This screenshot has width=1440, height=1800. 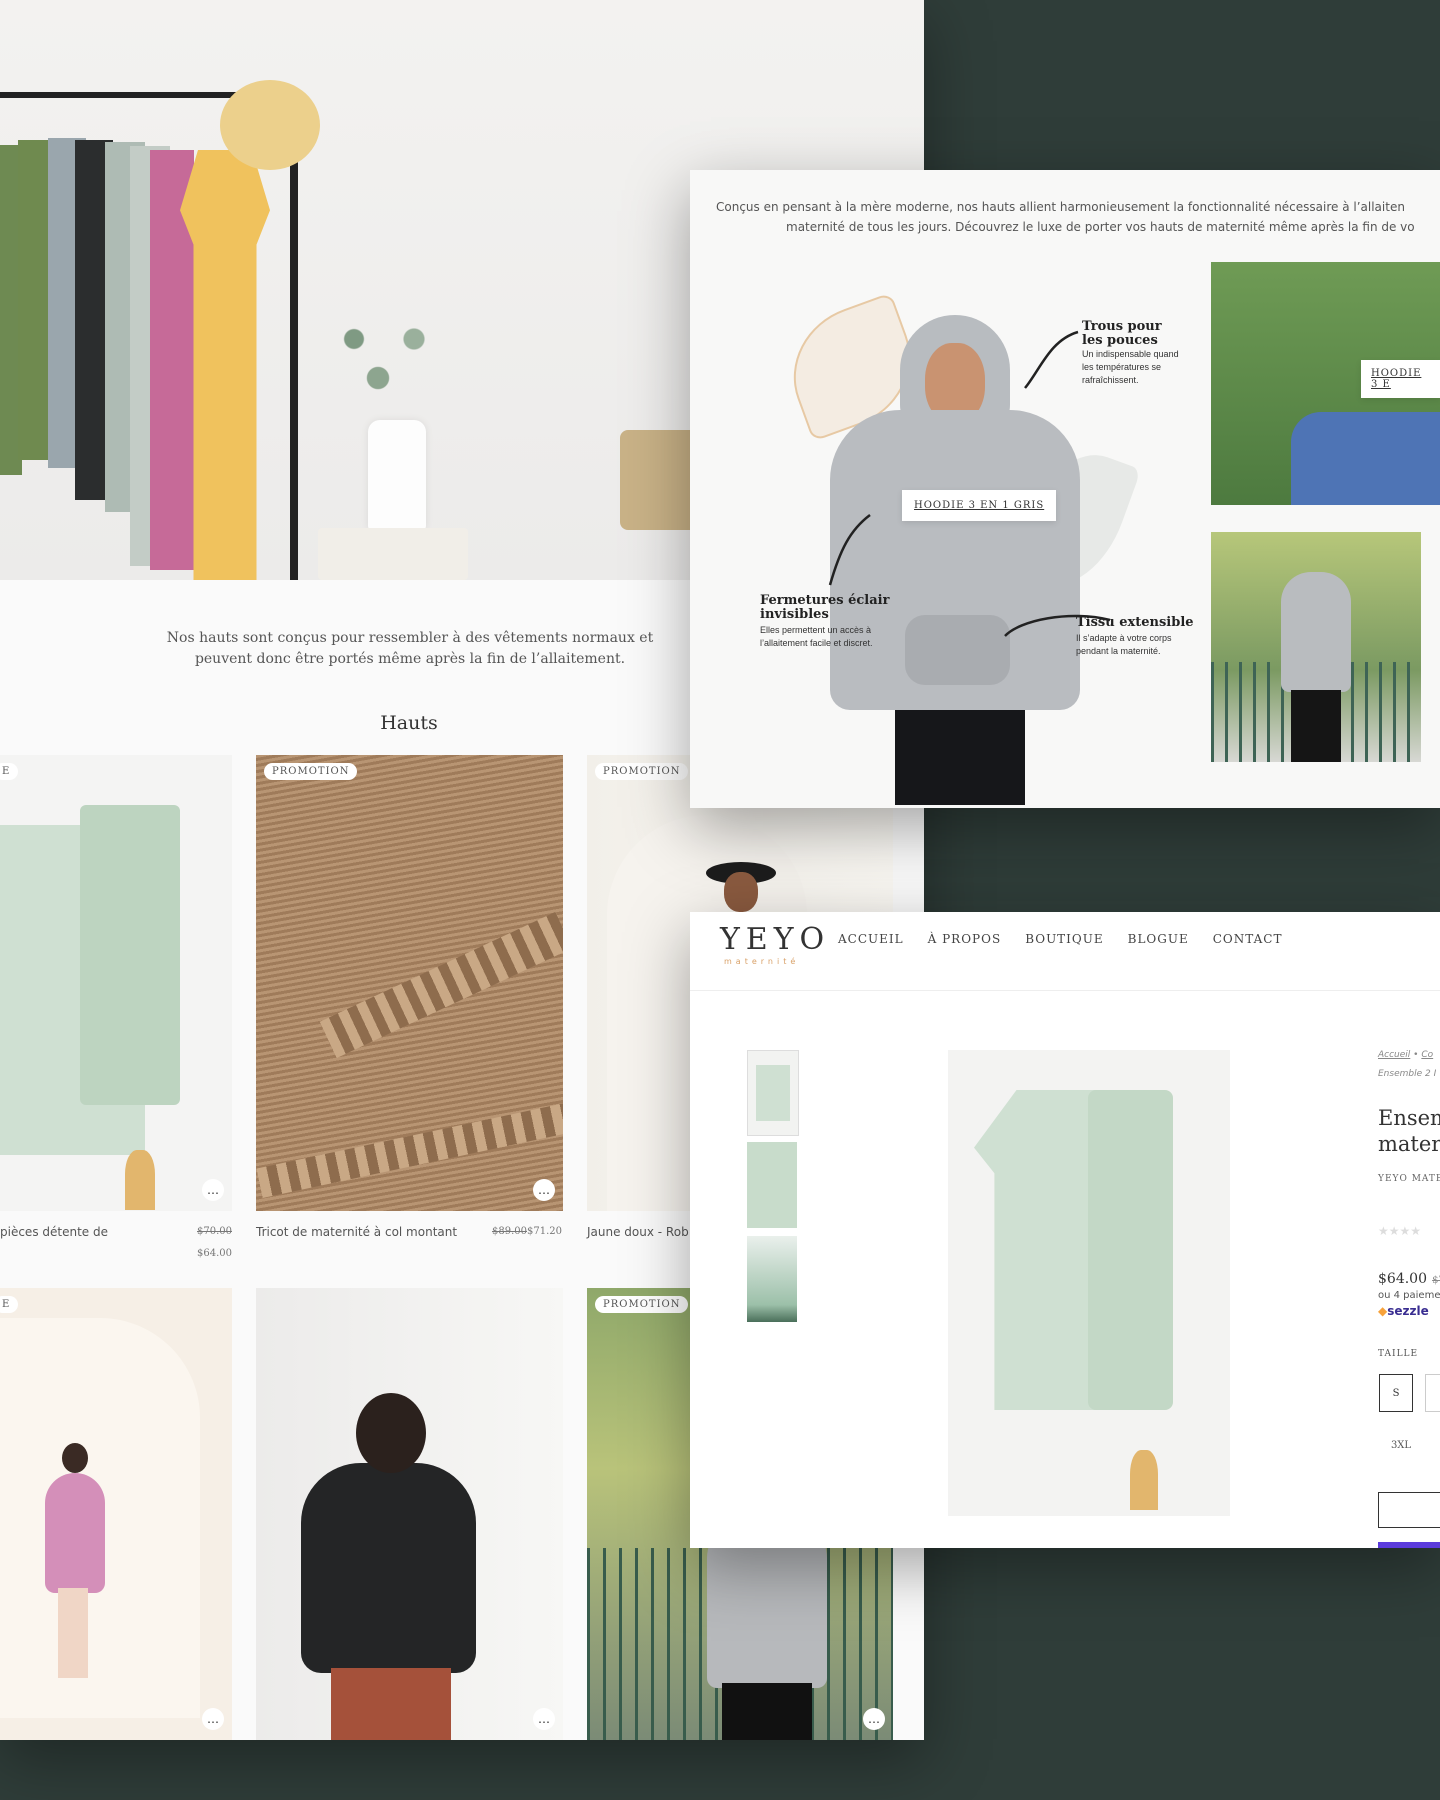 What do you see at coordinates (1396, 1393) in the screenshot?
I see `size-option-s: S` at bounding box center [1396, 1393].